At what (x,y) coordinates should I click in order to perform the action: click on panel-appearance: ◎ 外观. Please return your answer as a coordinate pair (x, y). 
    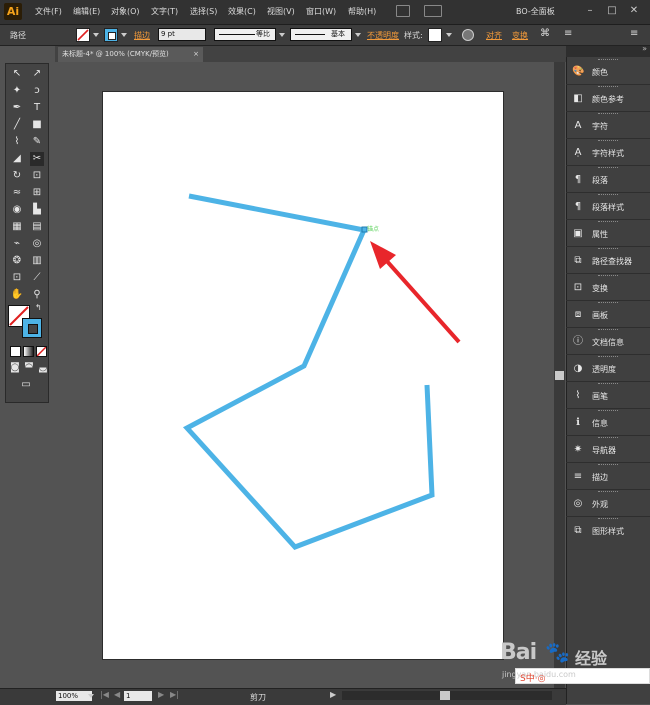
    Looking at the image, I should click on (608, 503).